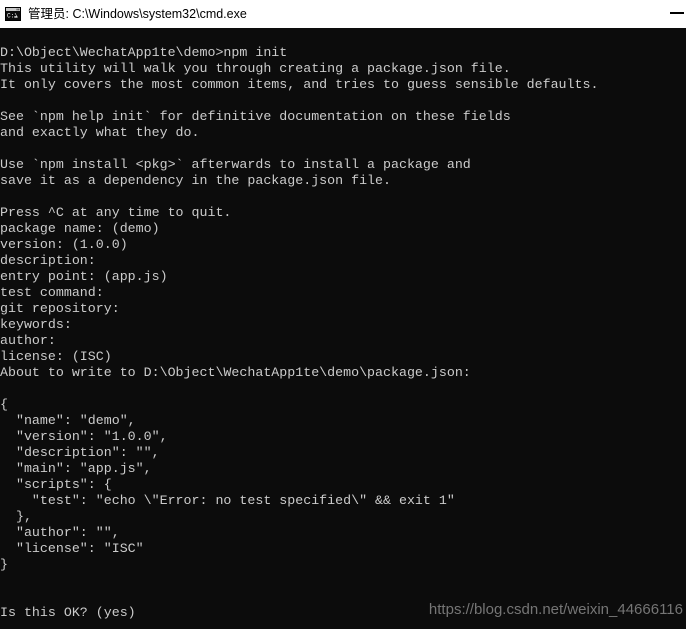  I want to click on console-line: version: (1.0.0), so click(64, 244).